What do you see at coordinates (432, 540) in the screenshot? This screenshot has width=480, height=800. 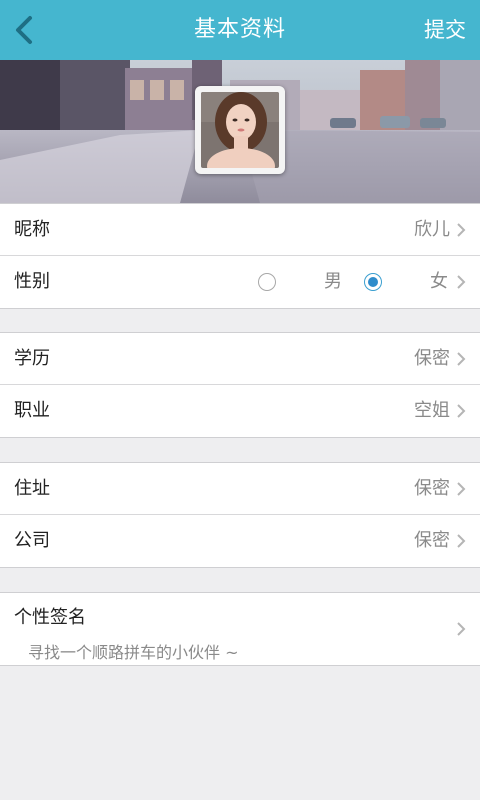 I see `company-value: 保密` at bounding box center [432, 540].